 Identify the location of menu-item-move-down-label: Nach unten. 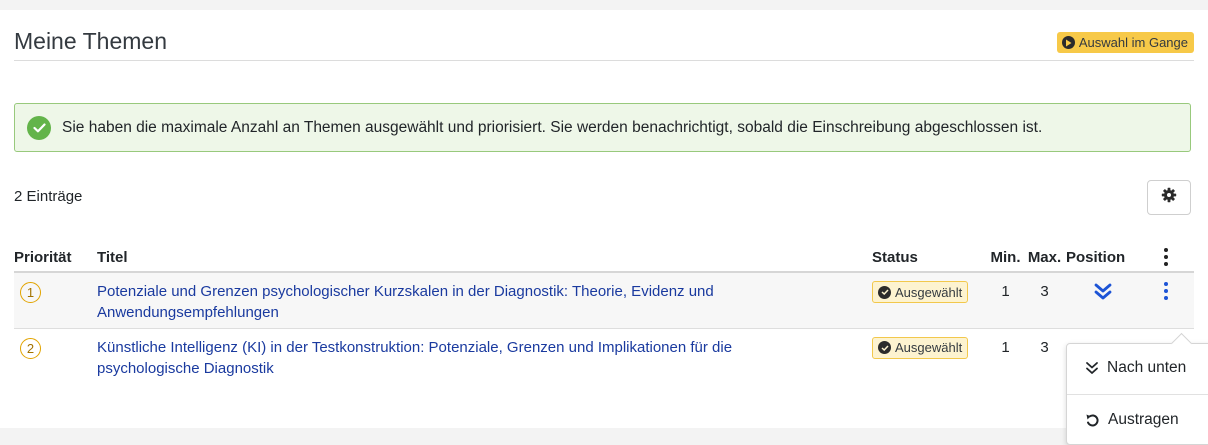
(1147, 367).